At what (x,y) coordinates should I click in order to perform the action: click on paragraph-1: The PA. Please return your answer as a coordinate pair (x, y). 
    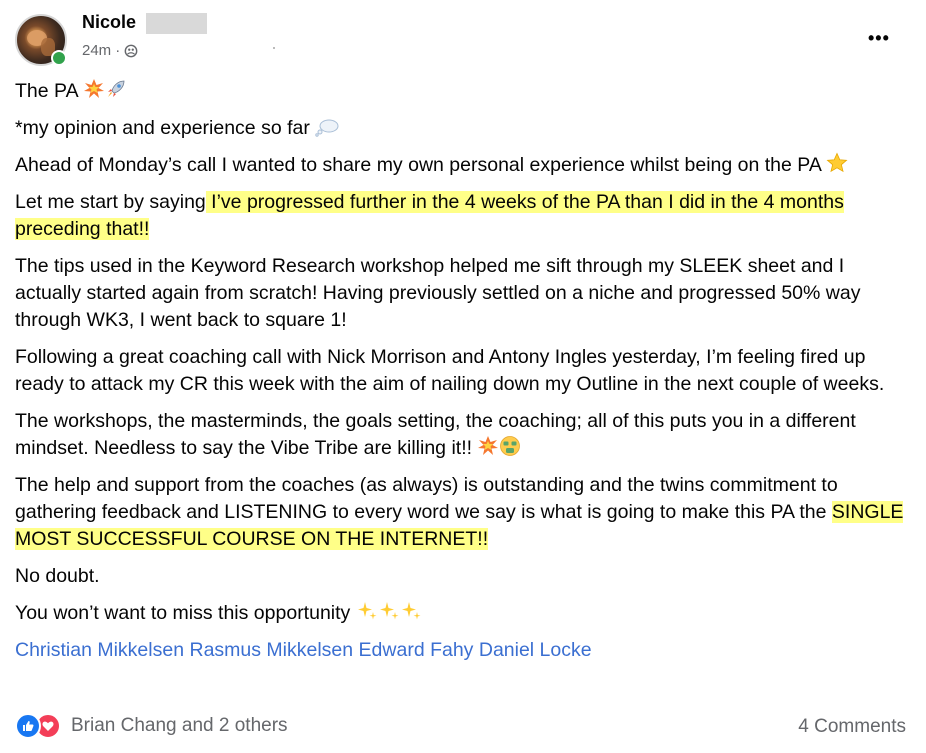
    Looking at the image, I should click on (462, 91).